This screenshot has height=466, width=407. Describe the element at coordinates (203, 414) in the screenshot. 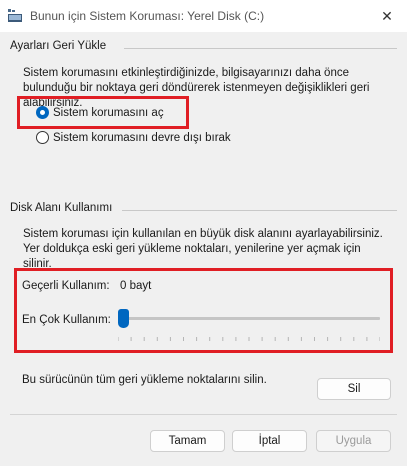

I see `footer-separator` at that location.